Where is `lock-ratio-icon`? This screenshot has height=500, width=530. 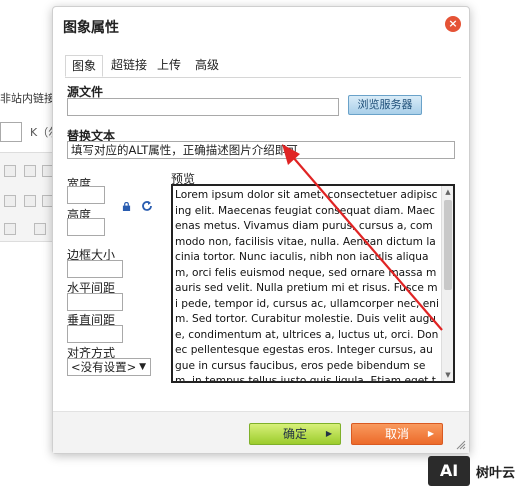 lock-ratio-icon is located at coordinates (126, 206).